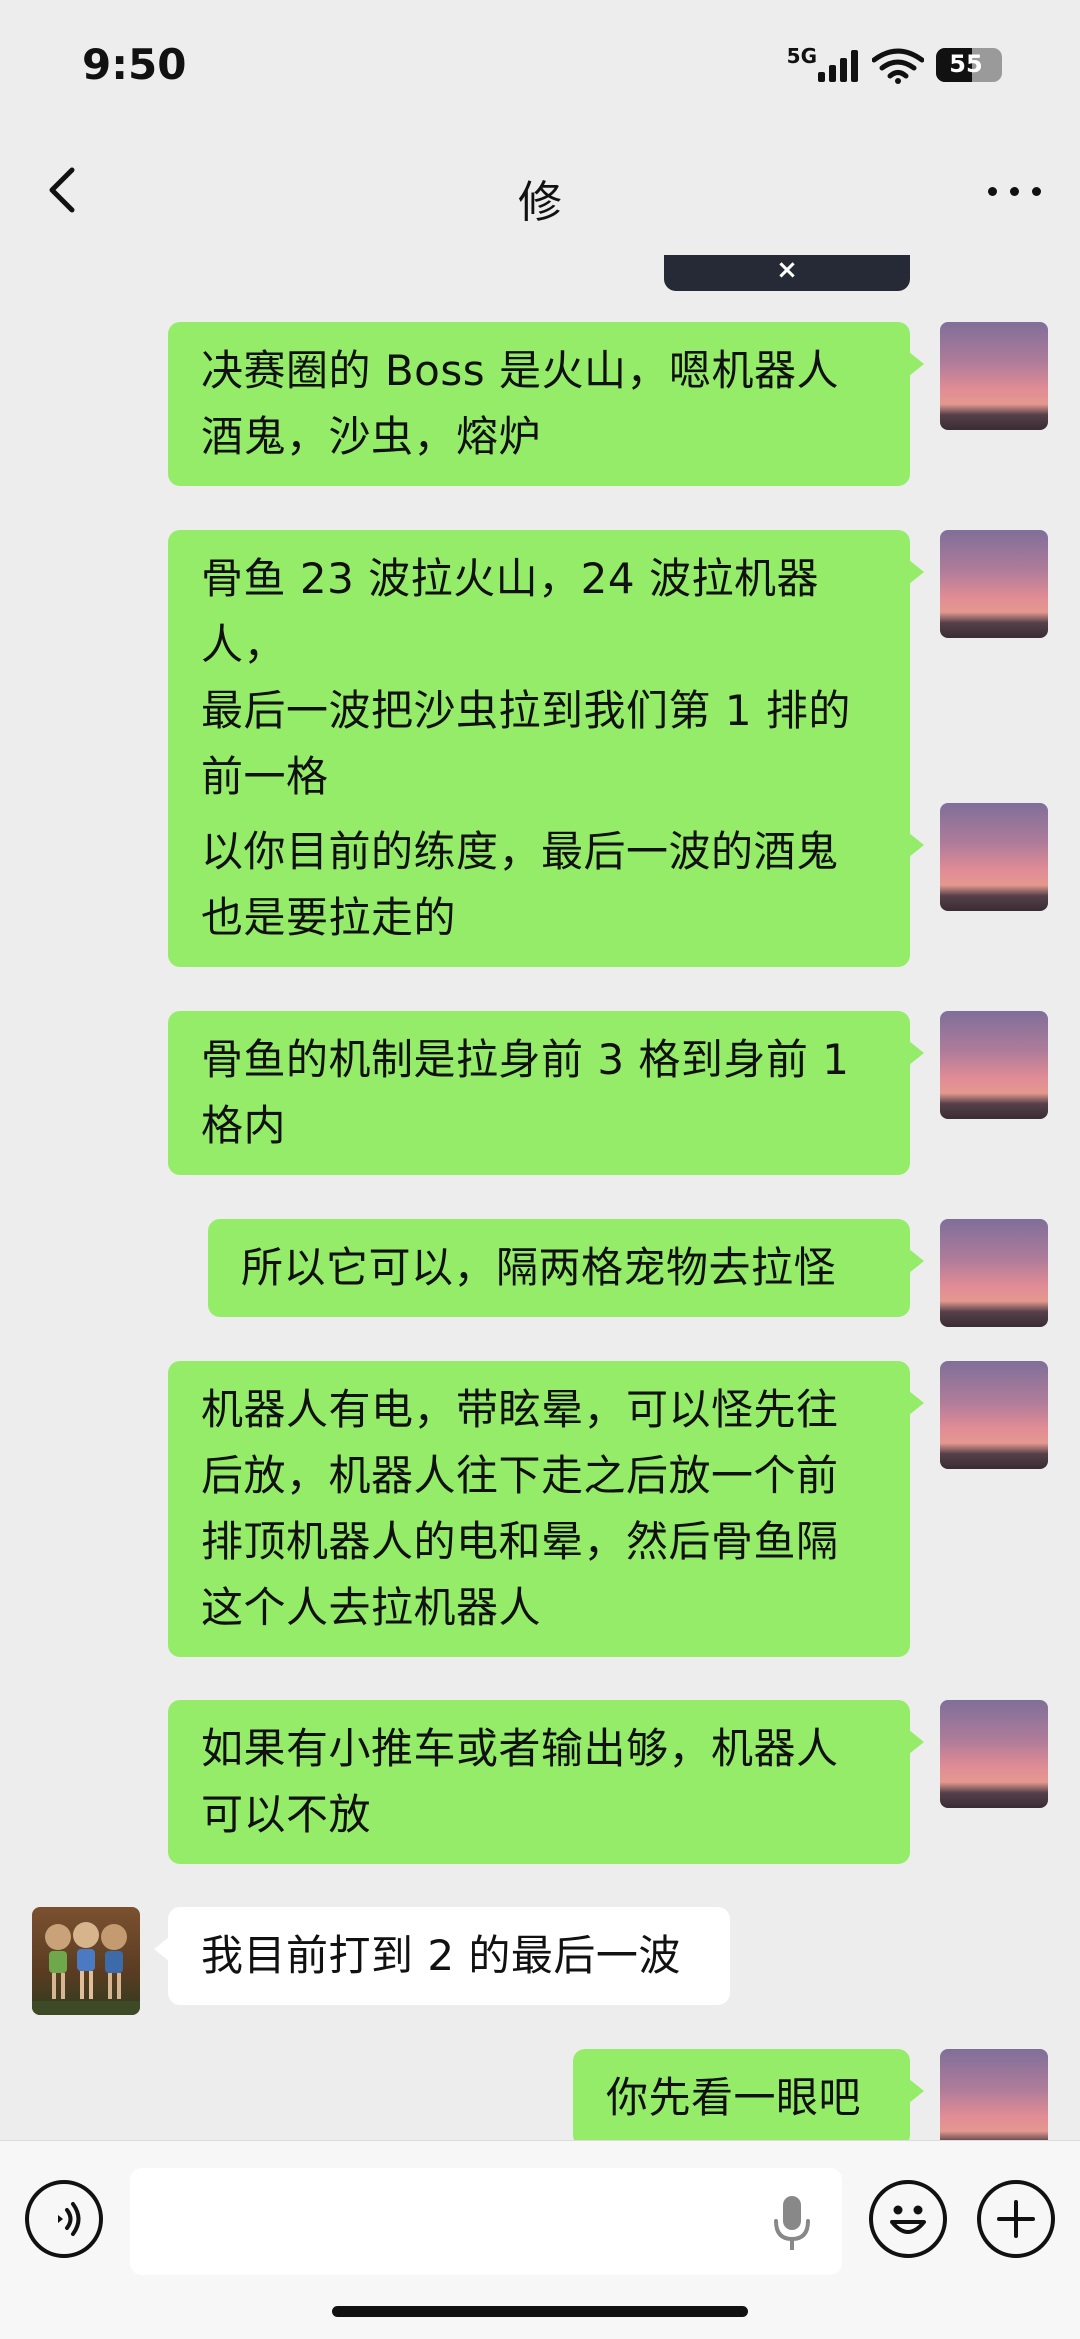 This screenshot has height=2339, width=1080. Describe the element at coordinates (134, 64) in the screenshot. I see `status-time: 9:50` at that location.